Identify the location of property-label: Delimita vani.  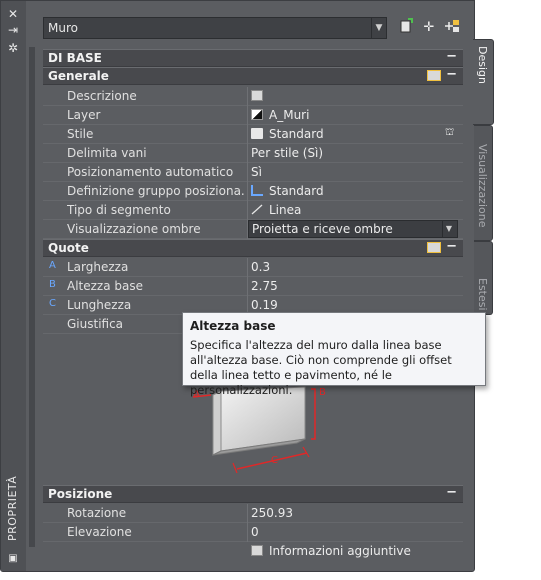
(107, 153).